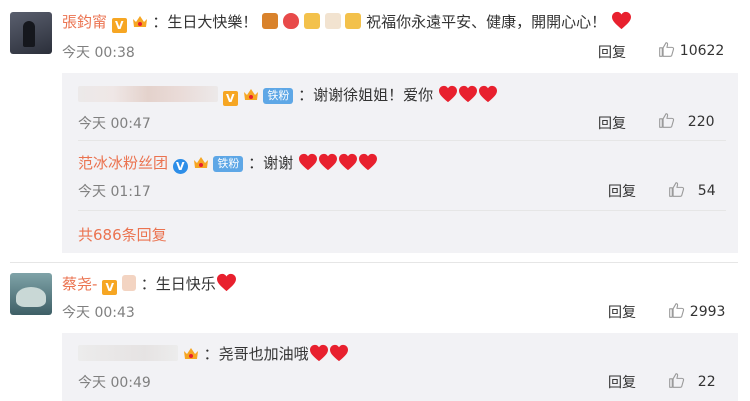 The height and width of the screenshot is (401, 750). Describe the element at coordinates (707, 312) in the screenshot. I see `like-count: 2993` at that location.